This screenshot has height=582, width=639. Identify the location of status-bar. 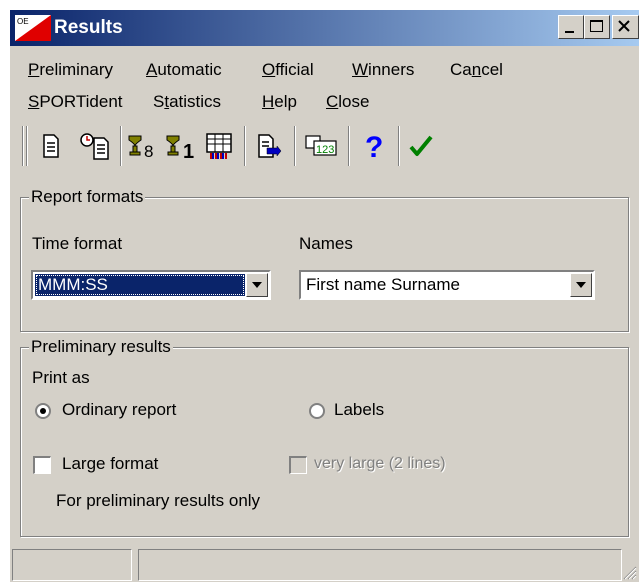
(324, 562).